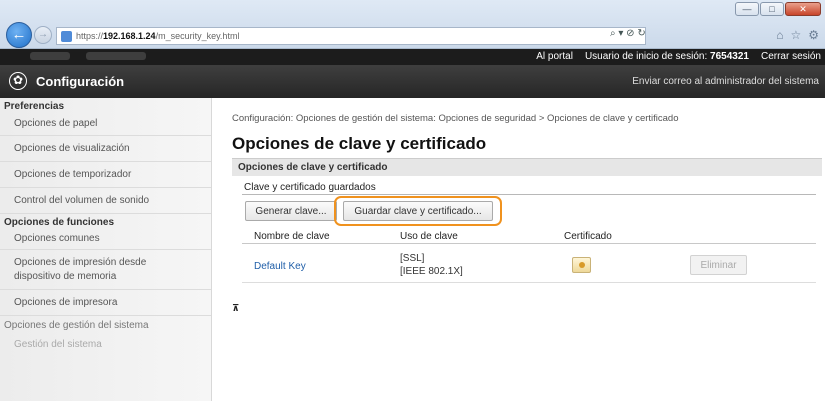 This screenshot has height=401, width=825. I want to click on table-row: Default Key [SSL] [IEEE 802.1X] Eliminar, so click(529, 264).